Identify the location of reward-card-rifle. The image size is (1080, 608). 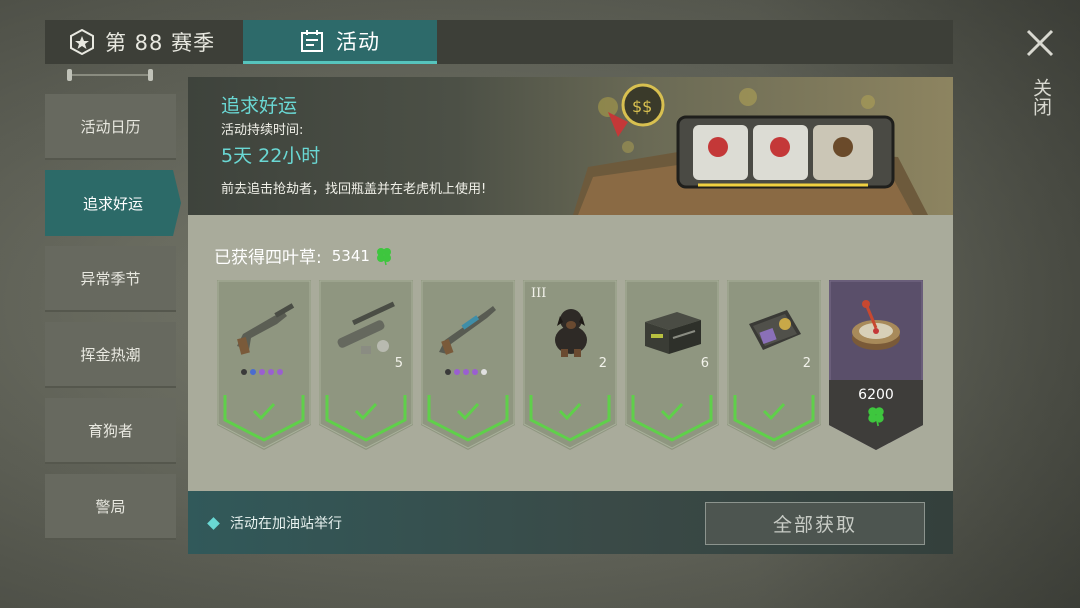
(468, 365).